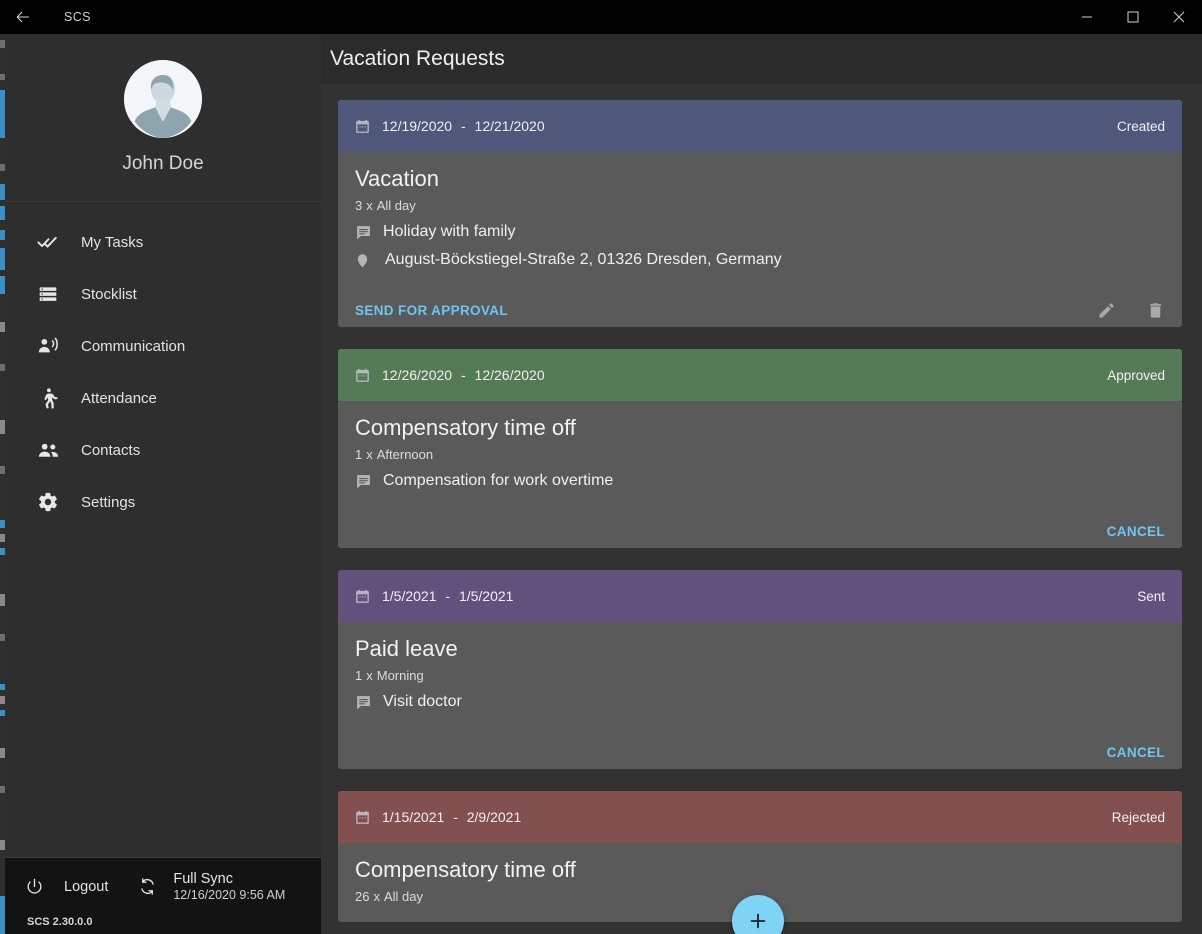 This screenshot has height=934, width=1202. What do you see at coordinates (1133, 17) in the screenshot?
I see `maximize-button` at bounding box center [1133, 17].